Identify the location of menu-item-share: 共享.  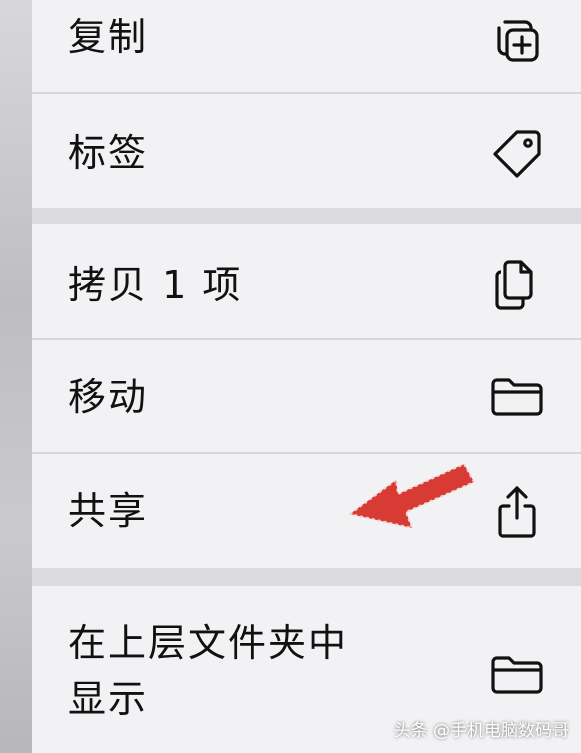
(306, 511).